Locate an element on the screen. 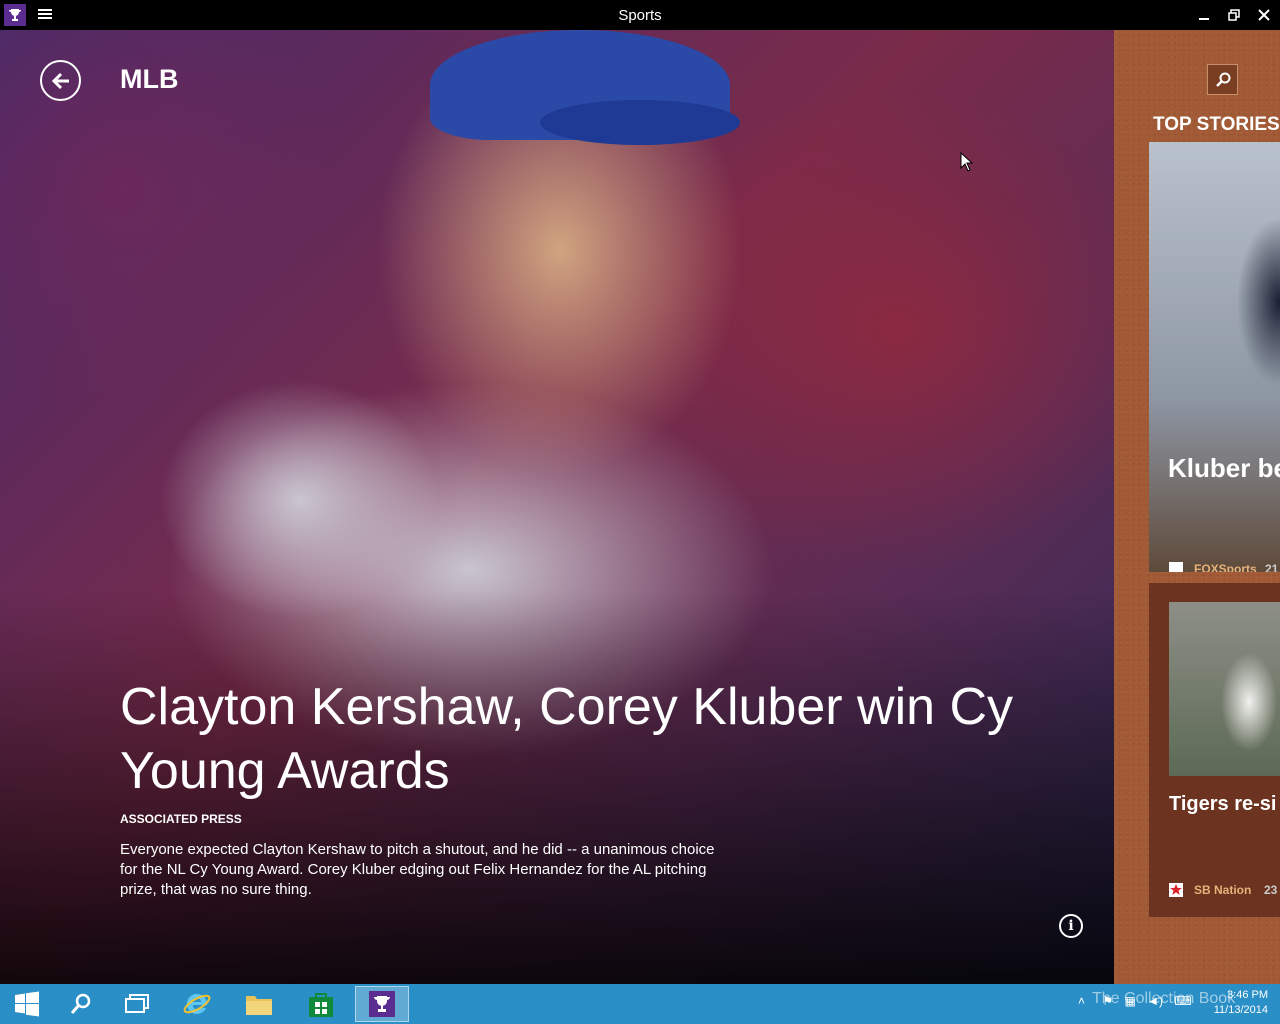 The image size is (1280, 1024). file-explorer-button is located at coordinates (259, 1004).